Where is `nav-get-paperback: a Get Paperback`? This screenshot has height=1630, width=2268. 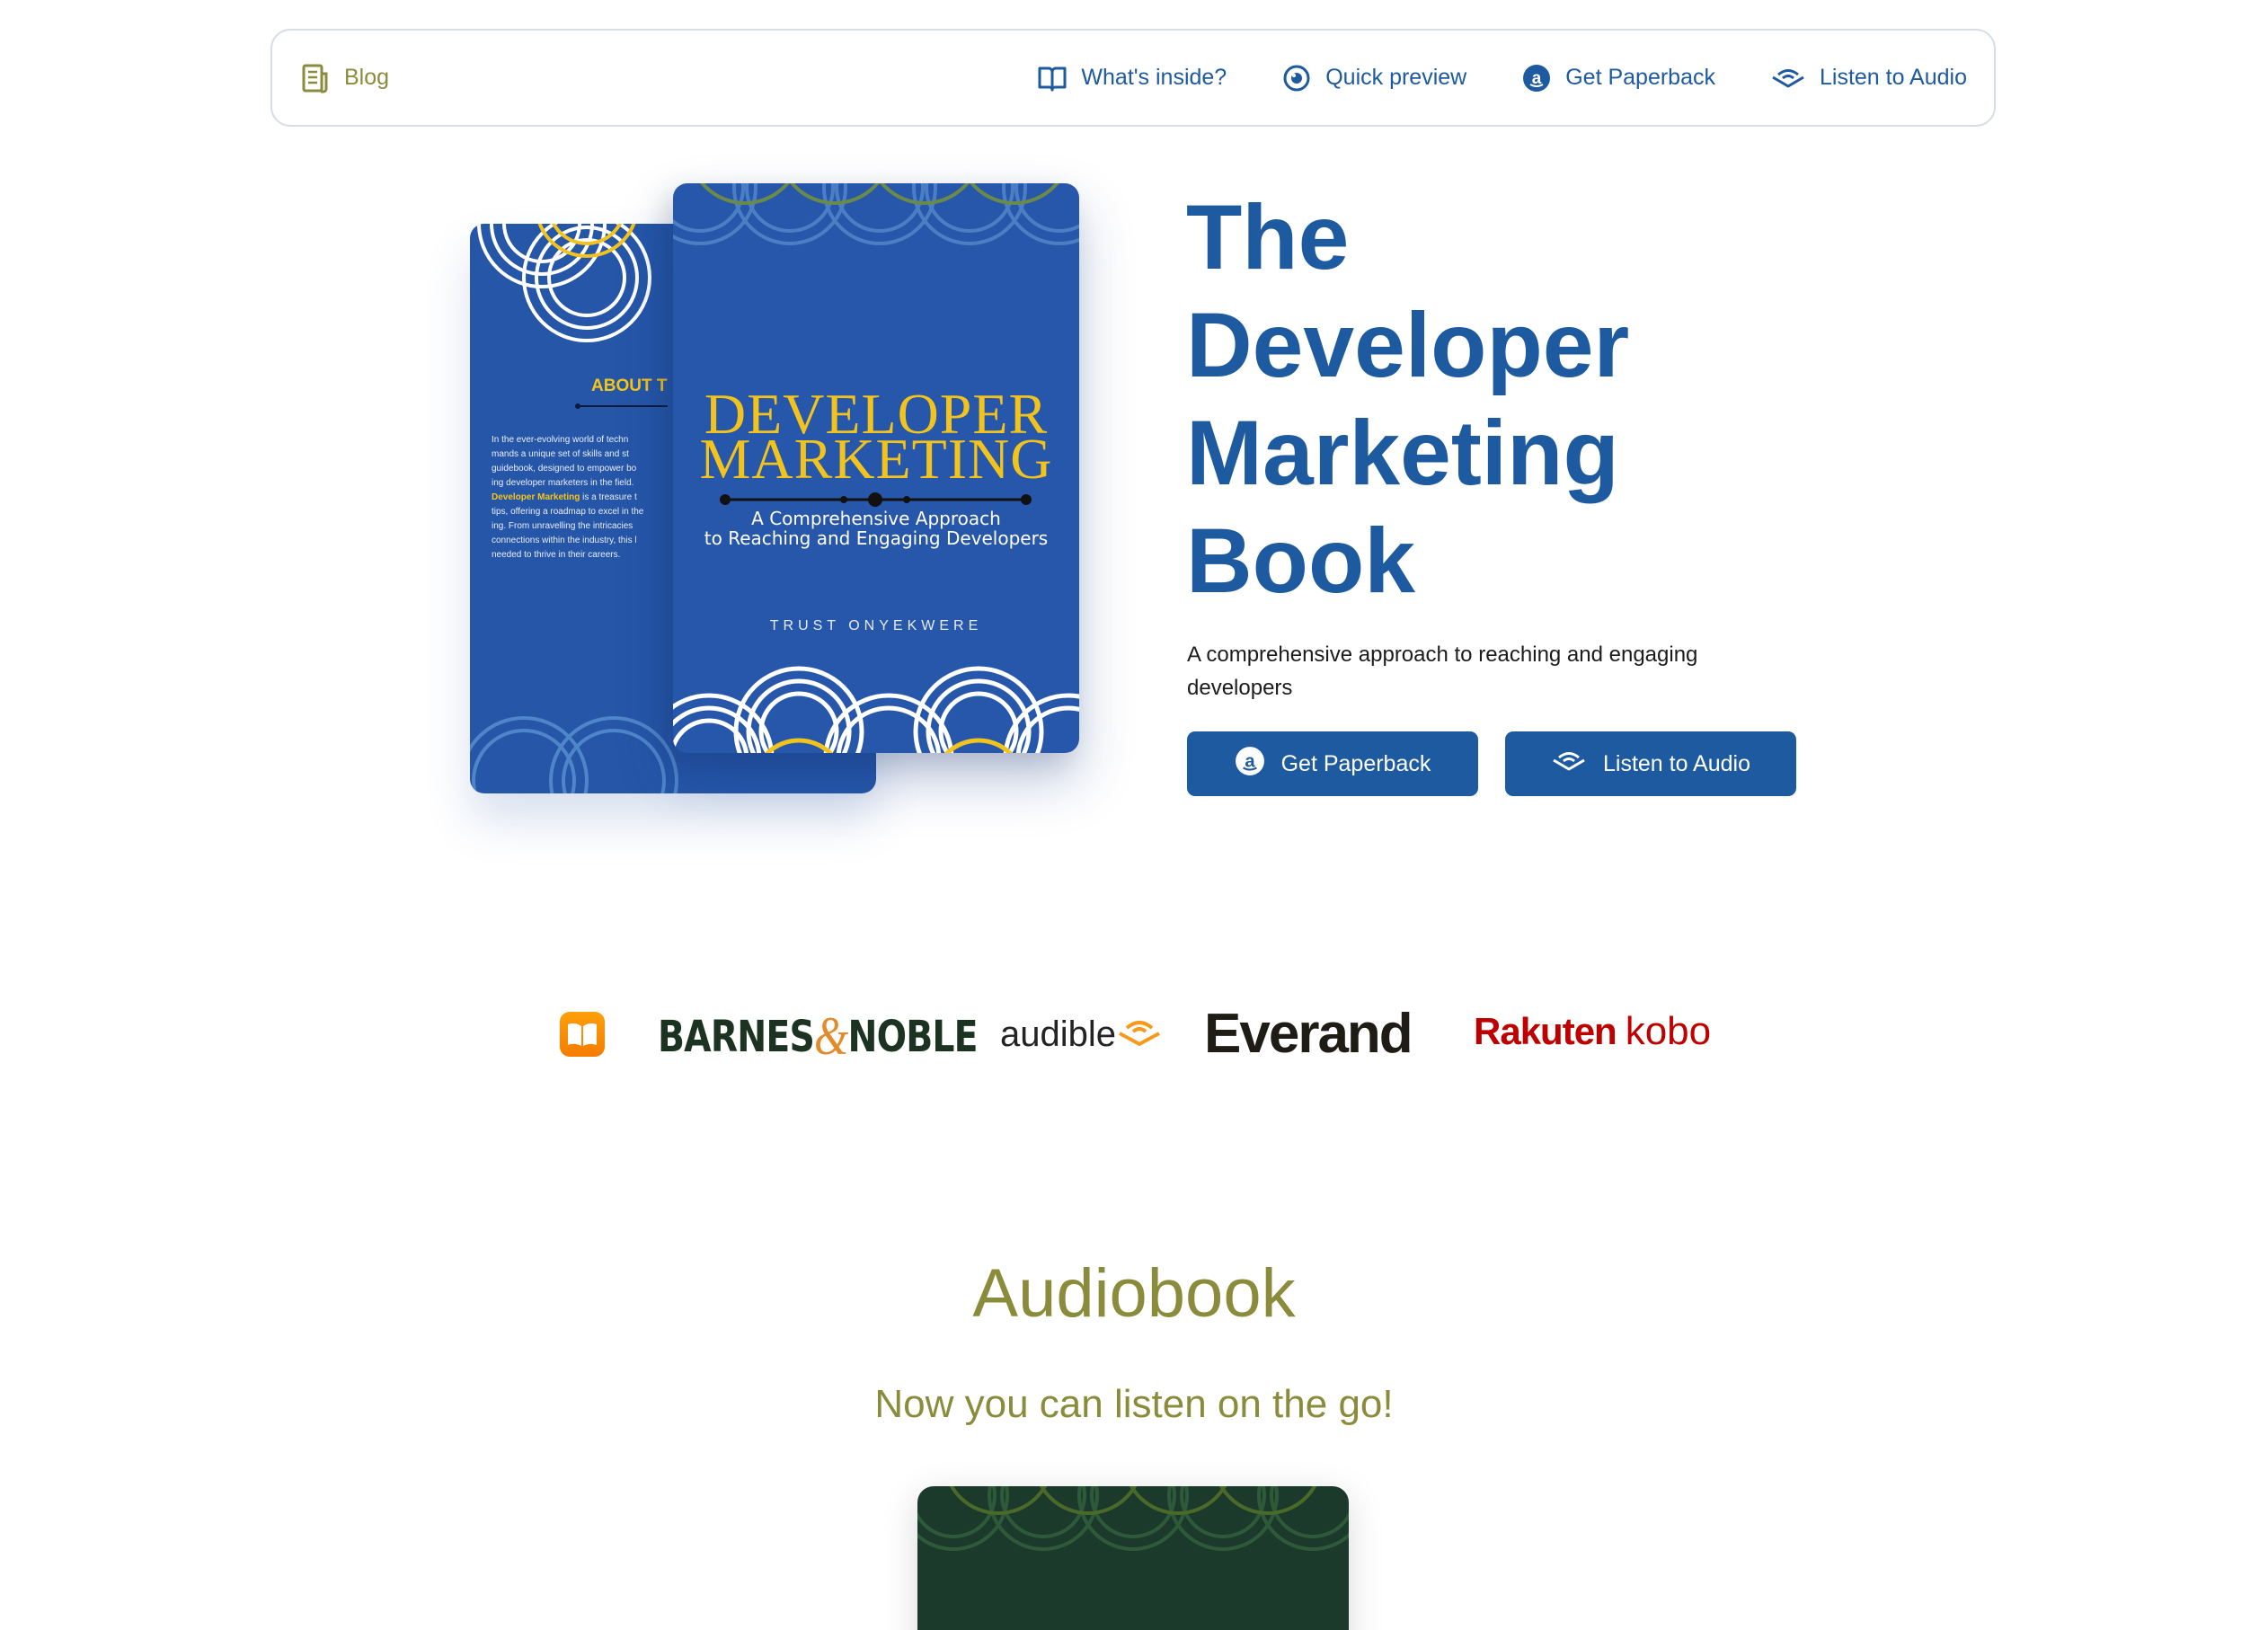
nav-get-paperback: a Get Paperback is located at coordinates (1618, 78).